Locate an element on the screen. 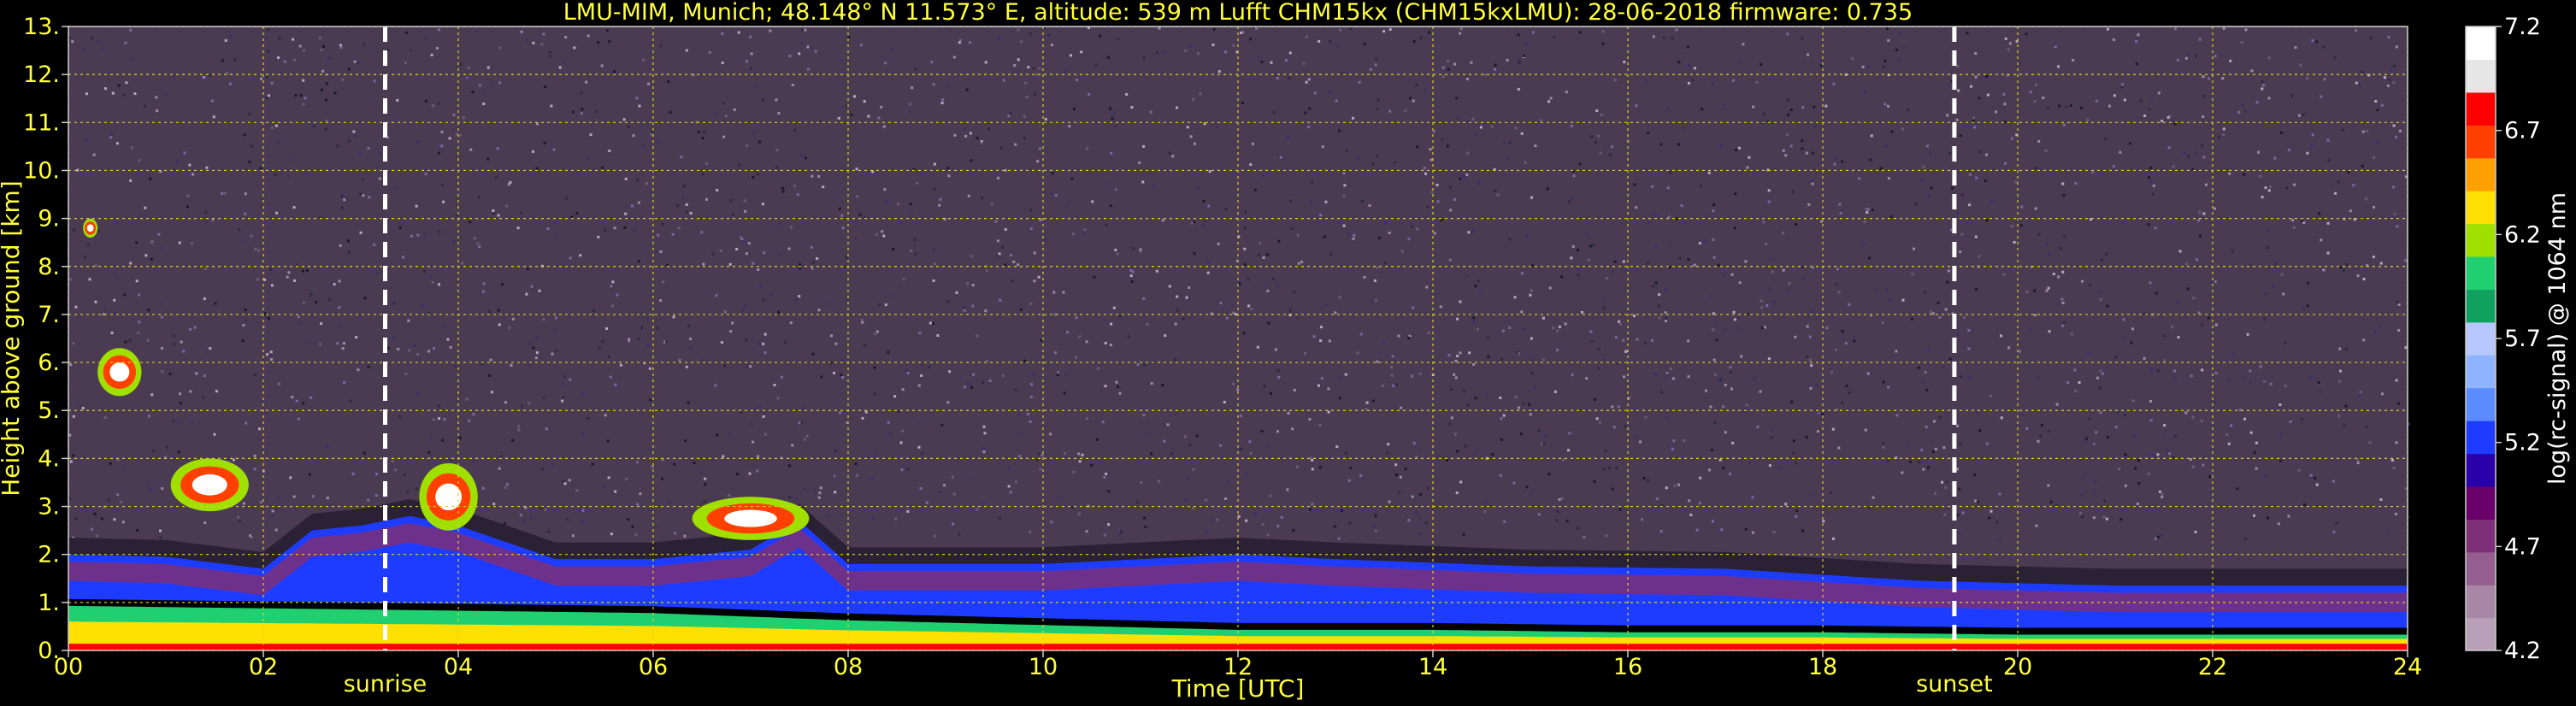  colorbar-cell is located at coordinates (2481, 208).